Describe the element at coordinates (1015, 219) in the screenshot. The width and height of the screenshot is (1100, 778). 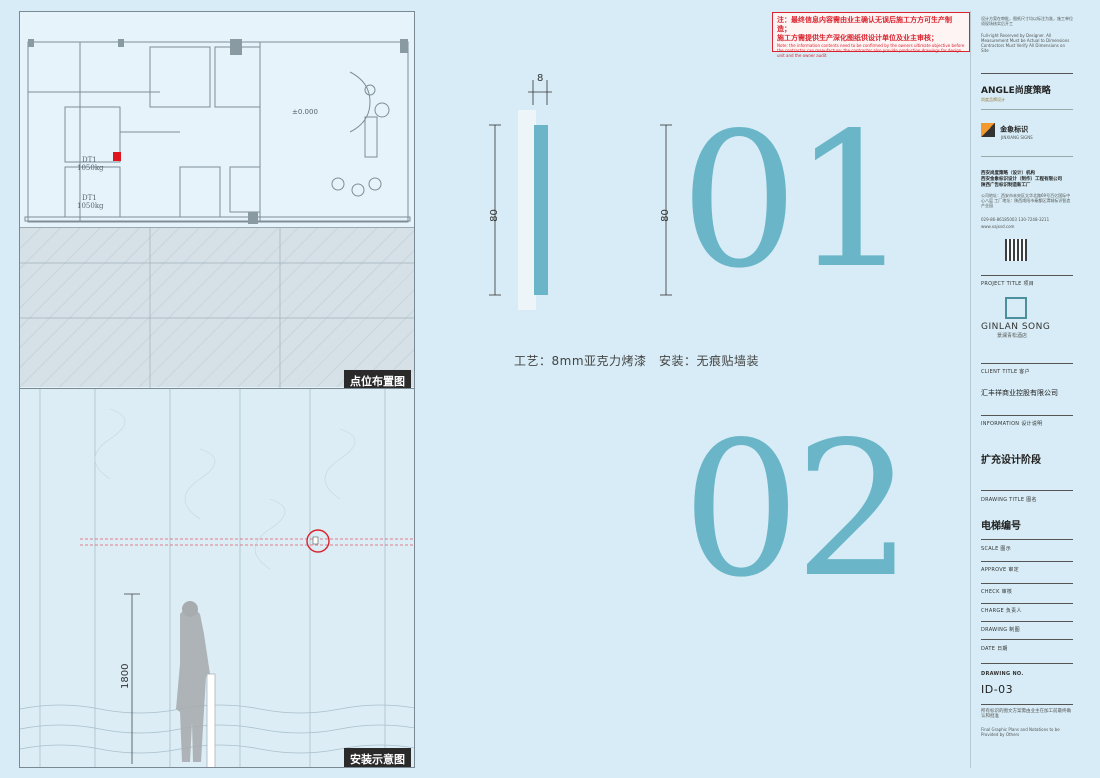
I see `company-phone: 029-86-86185003 130-7248-3211` at that location.